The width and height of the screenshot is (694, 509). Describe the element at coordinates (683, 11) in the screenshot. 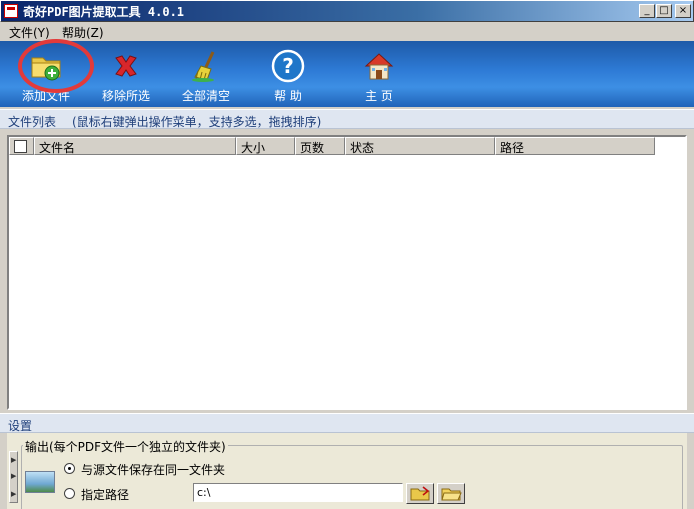

I see `close-button: ×` at that location.